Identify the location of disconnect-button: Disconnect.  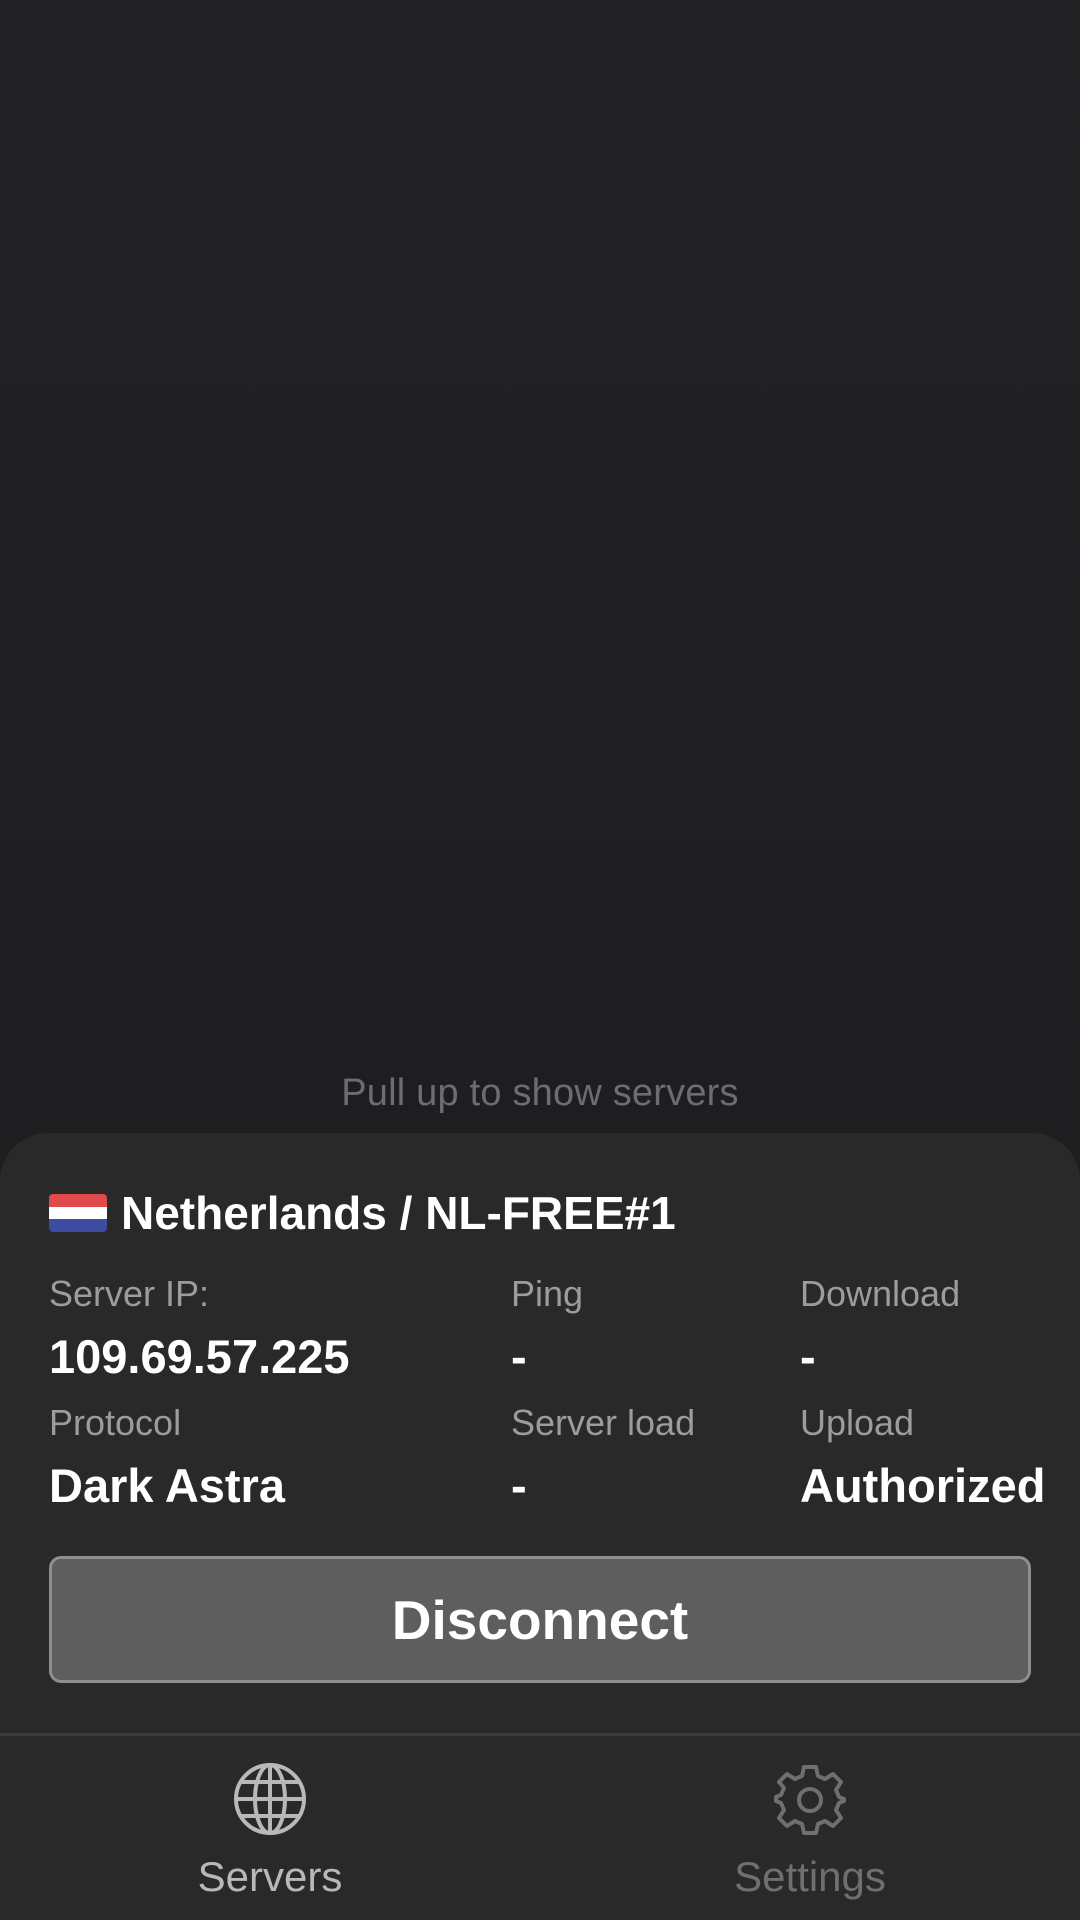
(540, 1619).